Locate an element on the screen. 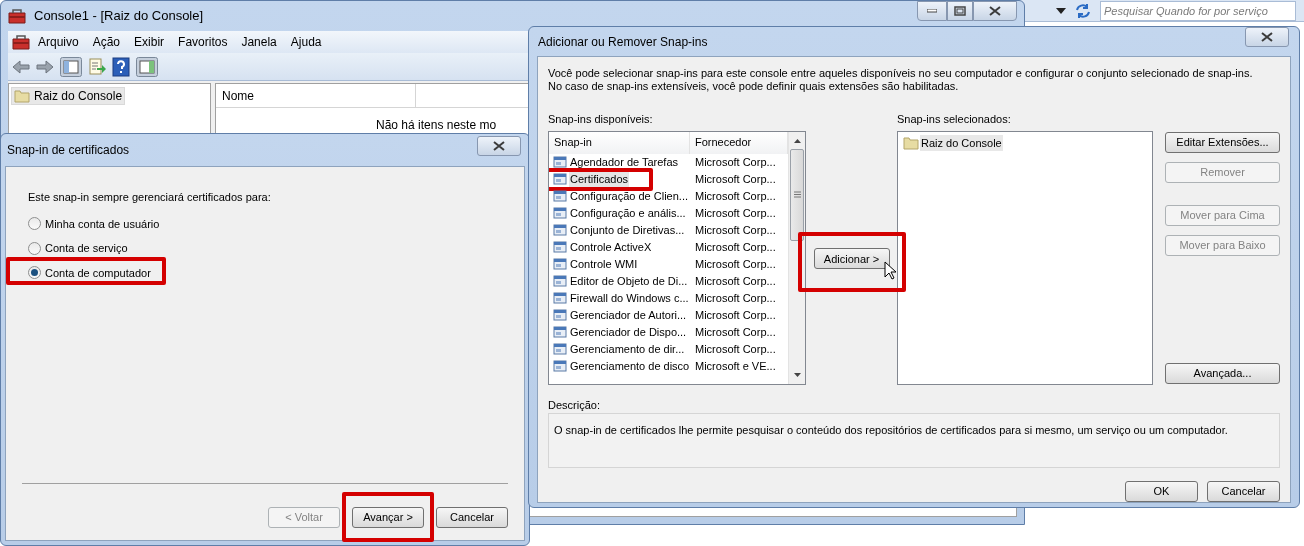  scrollbar-thumb is located at coordinates (797, 194).